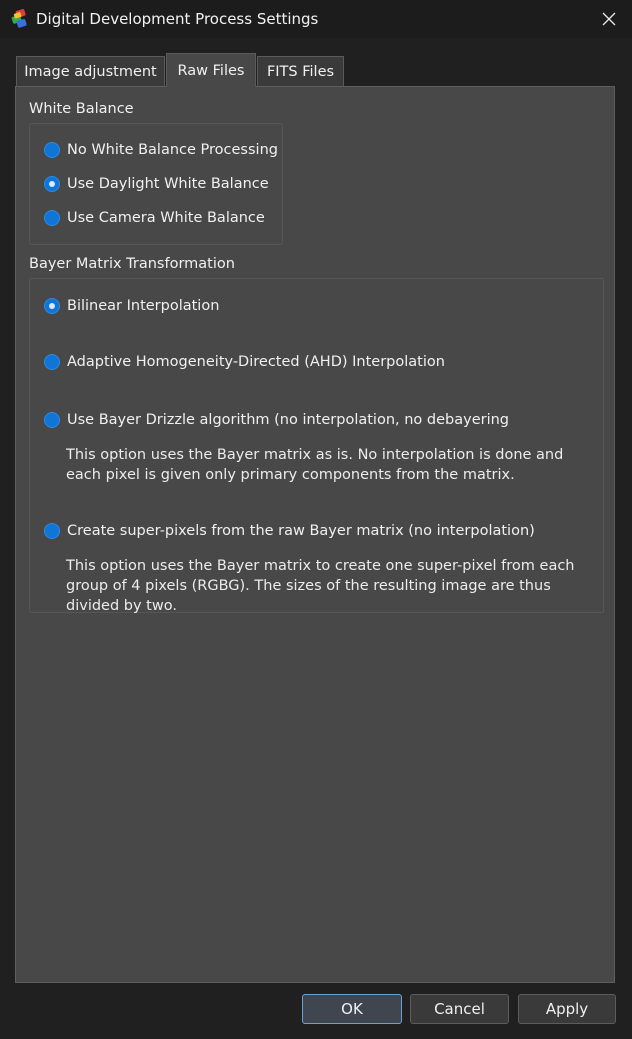 The width and height of the screenshot is (632, 1039). I want to click on title-bar: Digital Development Process Settings, so click(316, 19).